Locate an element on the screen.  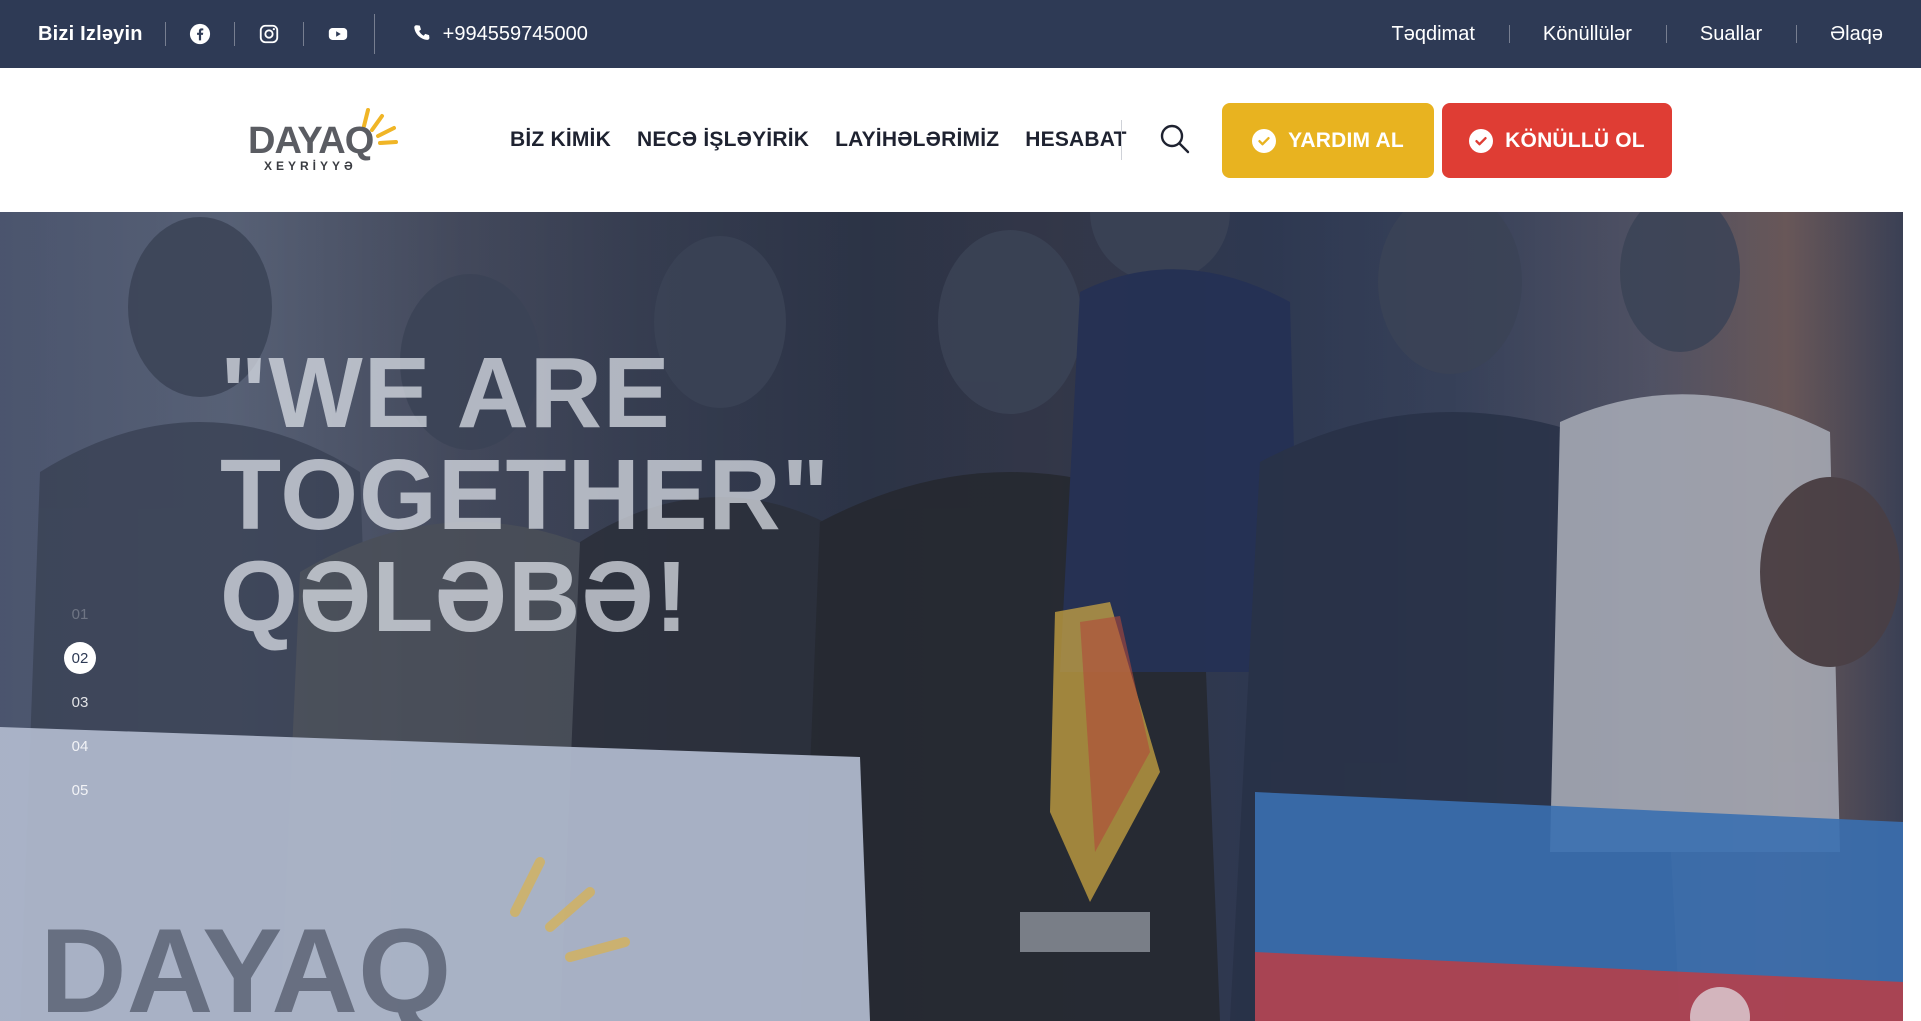
facebook-icon is located at coordinates (200, 34).